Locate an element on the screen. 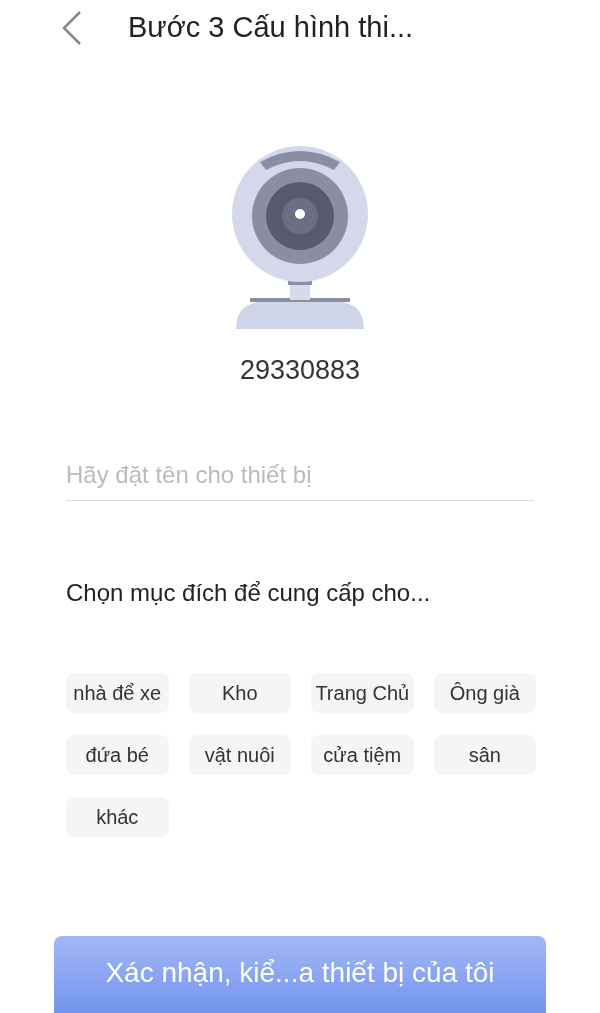 The height and width of the screenshot is (1013, 600). purpose-chip: sân is located at coordinates (484, 754).